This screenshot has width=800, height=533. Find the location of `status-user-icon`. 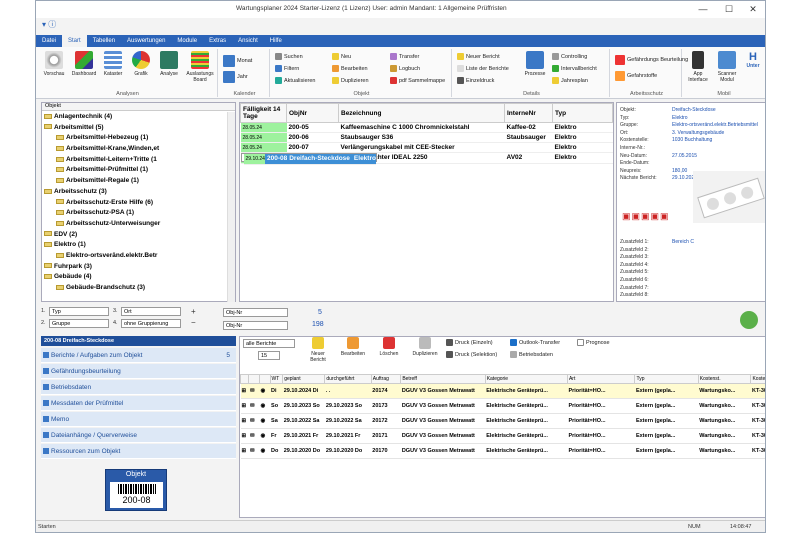

status-user-icon is located at coordinates (749, 320).